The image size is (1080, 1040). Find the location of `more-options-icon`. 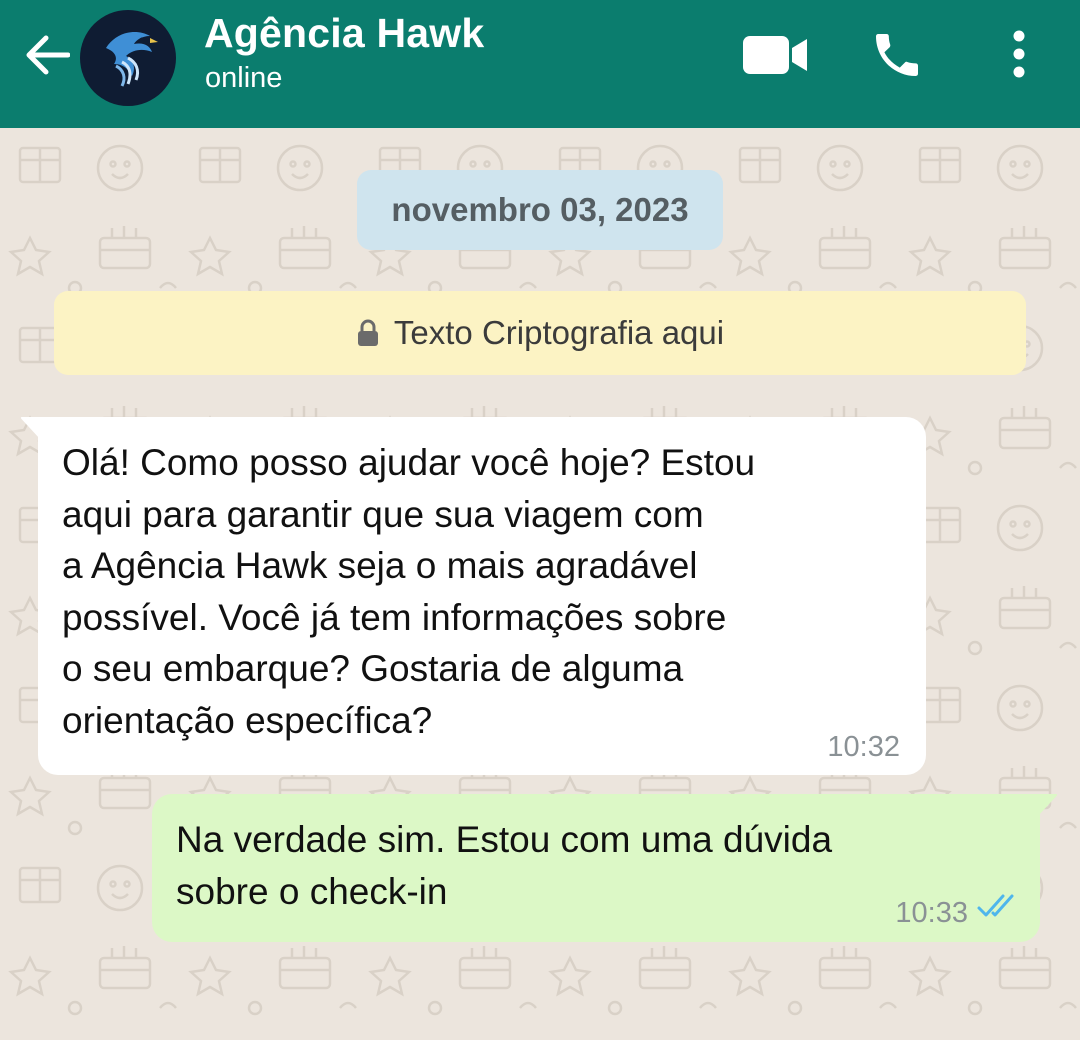

more-options-icon is located at coordinates (1019, 54).